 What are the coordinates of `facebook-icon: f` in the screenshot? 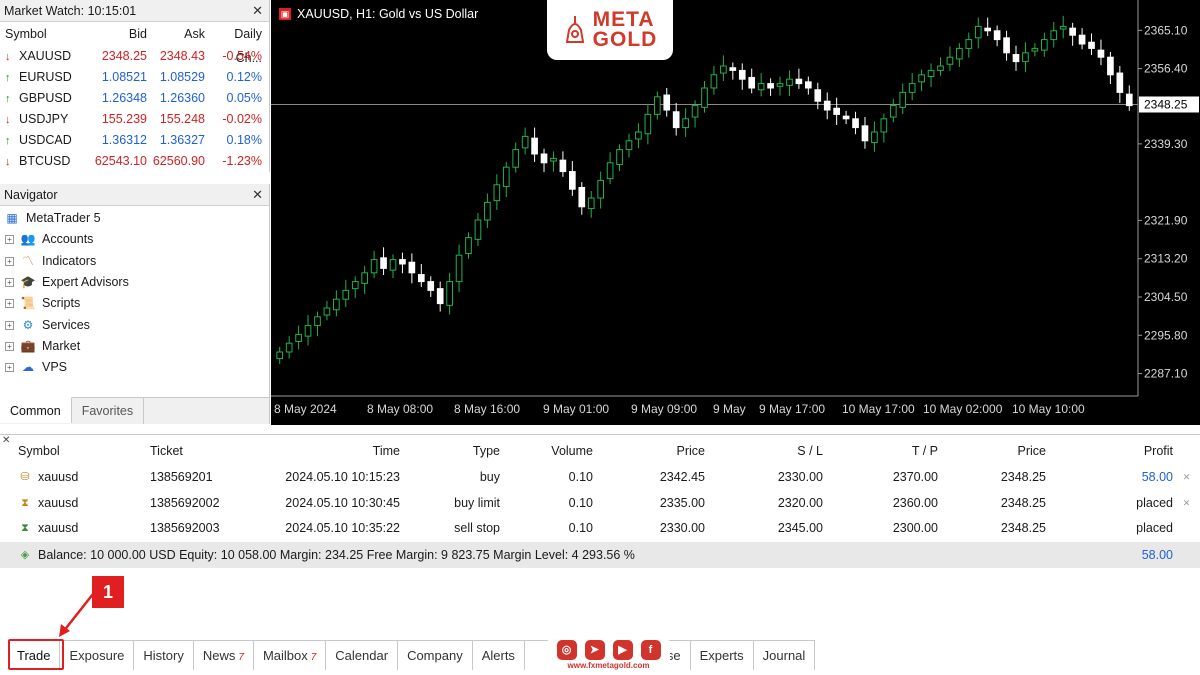 It's located at (650, 650).